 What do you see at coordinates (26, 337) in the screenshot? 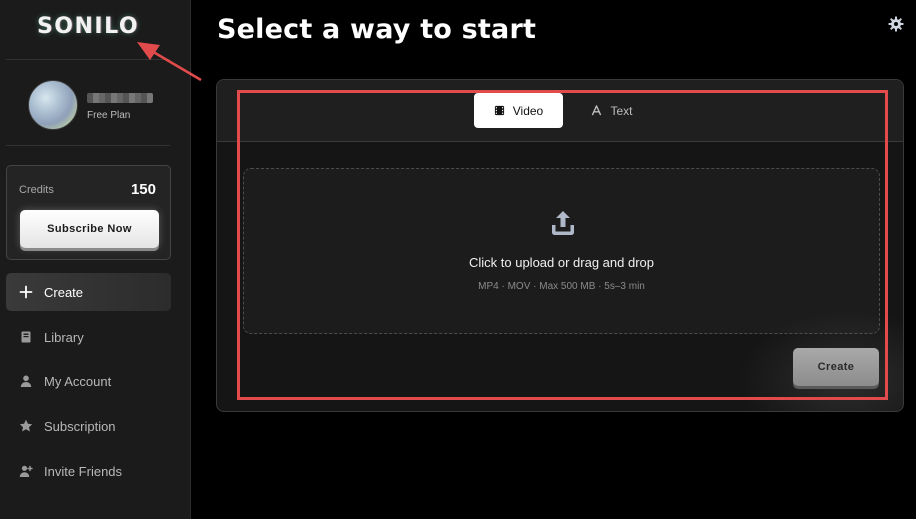
I see `book-icon` at bounding box center [26, 337].